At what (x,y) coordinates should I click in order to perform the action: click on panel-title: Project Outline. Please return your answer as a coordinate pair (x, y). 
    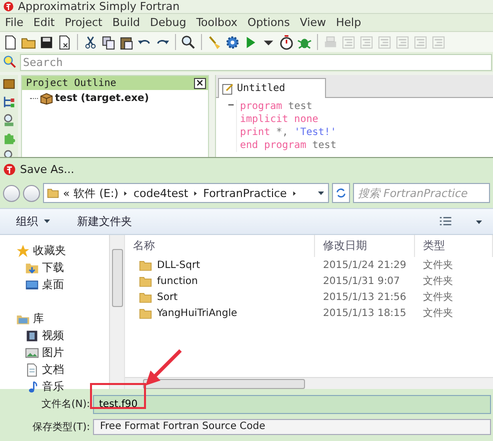
    Looking at the image, I should click on (71, 83).